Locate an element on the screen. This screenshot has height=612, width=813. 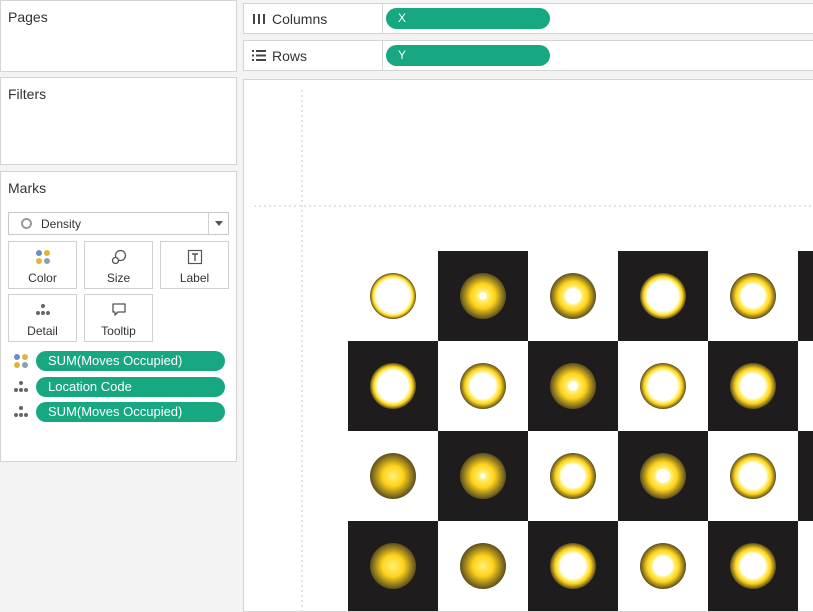
size-button: Size is located at coordinates (118, 265).